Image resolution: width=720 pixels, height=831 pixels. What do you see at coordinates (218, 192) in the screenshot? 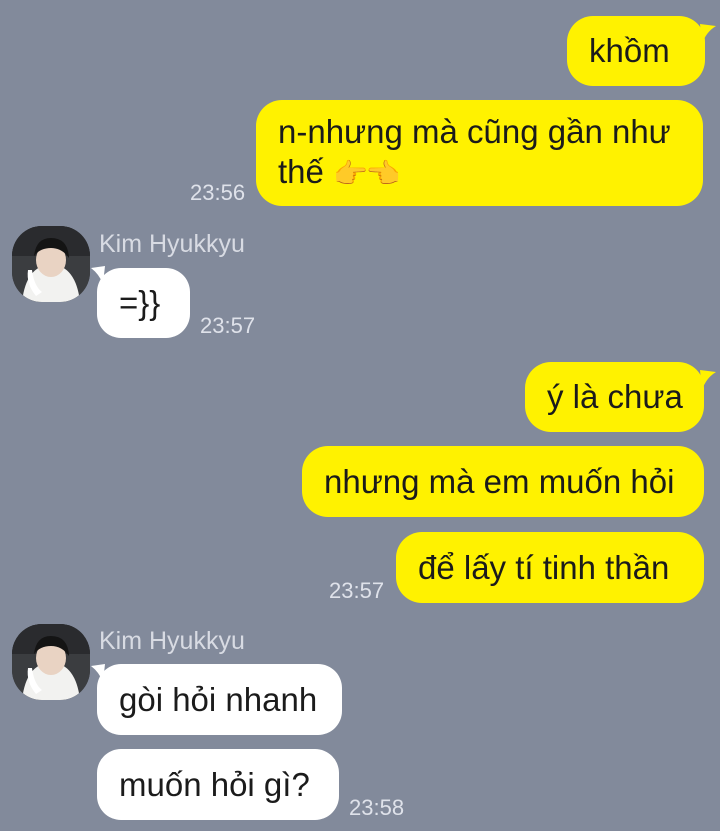
I see `message-time: 23:56` at bounding box center [218, 192].